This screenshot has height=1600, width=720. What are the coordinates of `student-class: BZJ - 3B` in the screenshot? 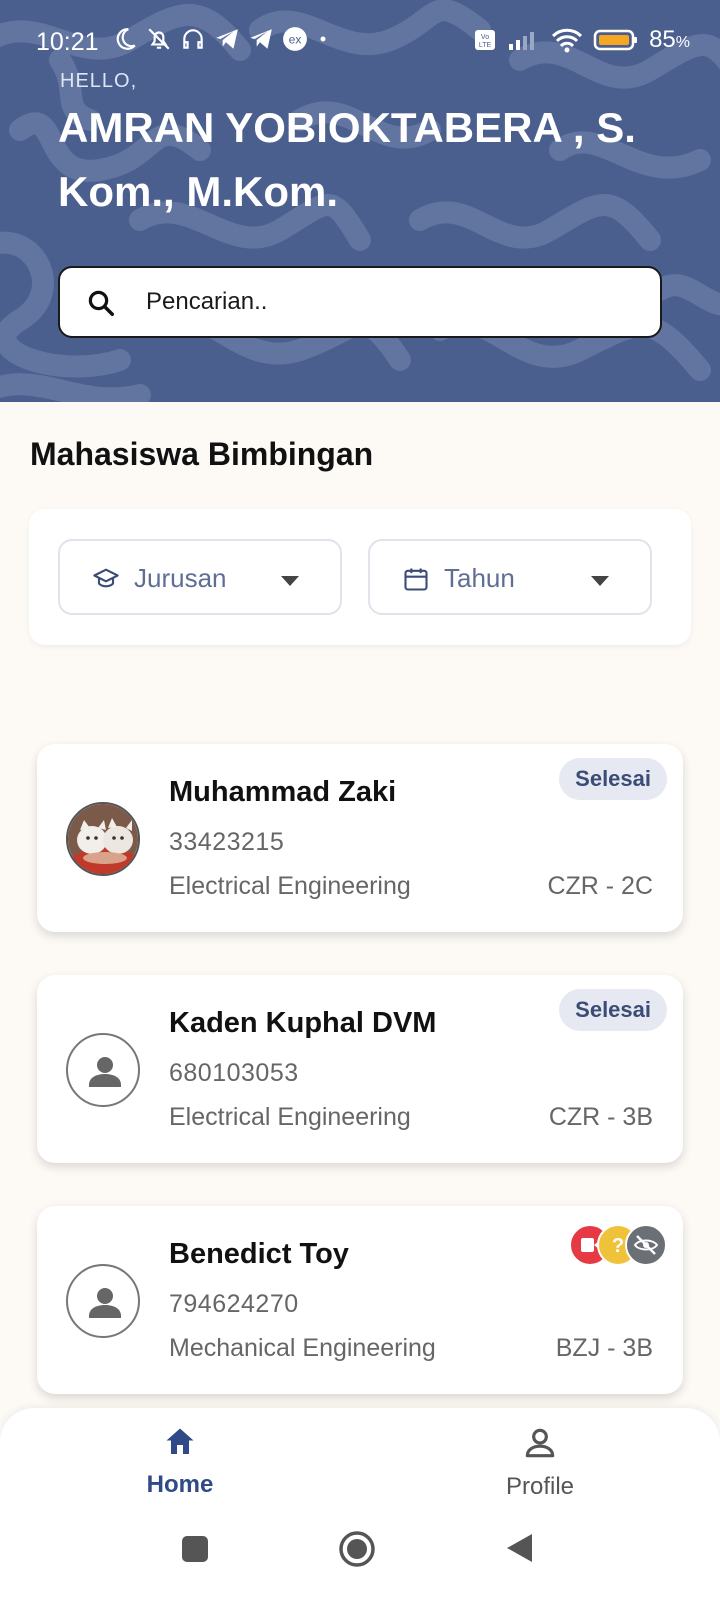 It's located at (604, 1348).